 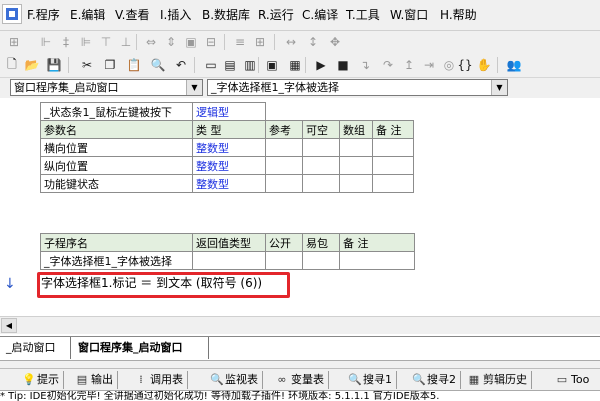 What do you see at coordinates (229, 242) in the screenshot?
I see `col-return-type: 返回值类型` at bounding box center [229, 242].